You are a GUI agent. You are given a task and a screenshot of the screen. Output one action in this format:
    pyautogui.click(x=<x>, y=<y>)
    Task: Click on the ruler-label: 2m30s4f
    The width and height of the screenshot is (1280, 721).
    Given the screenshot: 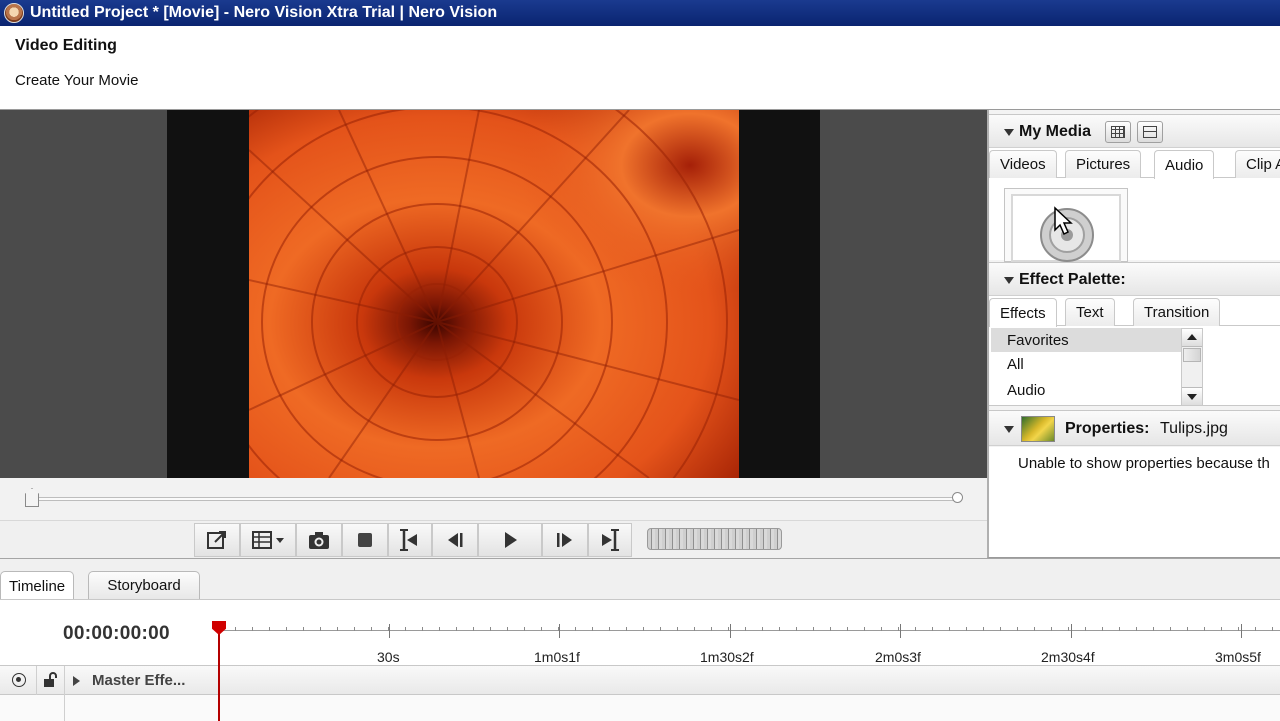 What is the action you would take?
    pyautogui.click(x=1068, y=657)
    